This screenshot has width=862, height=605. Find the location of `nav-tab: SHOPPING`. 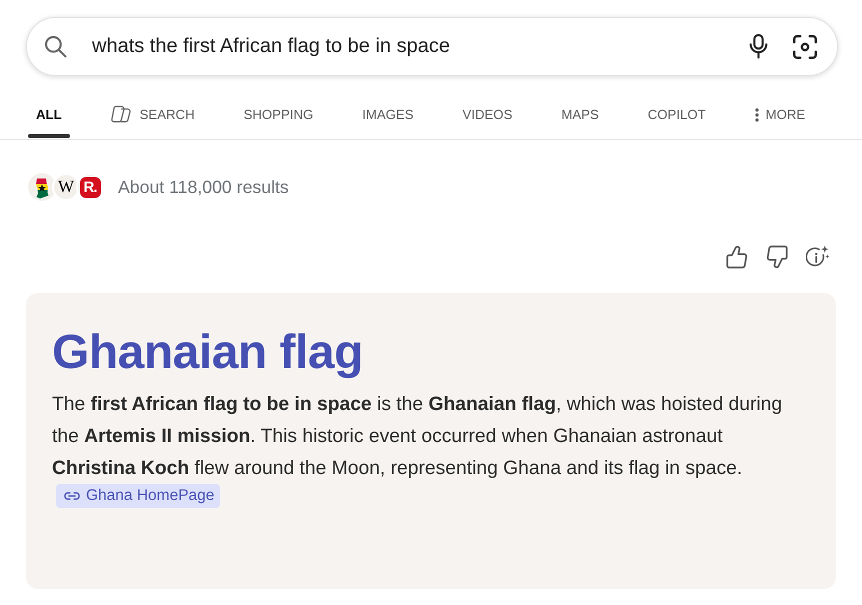

nav-tab: SHOPPING is located at coordinates (279, 114).